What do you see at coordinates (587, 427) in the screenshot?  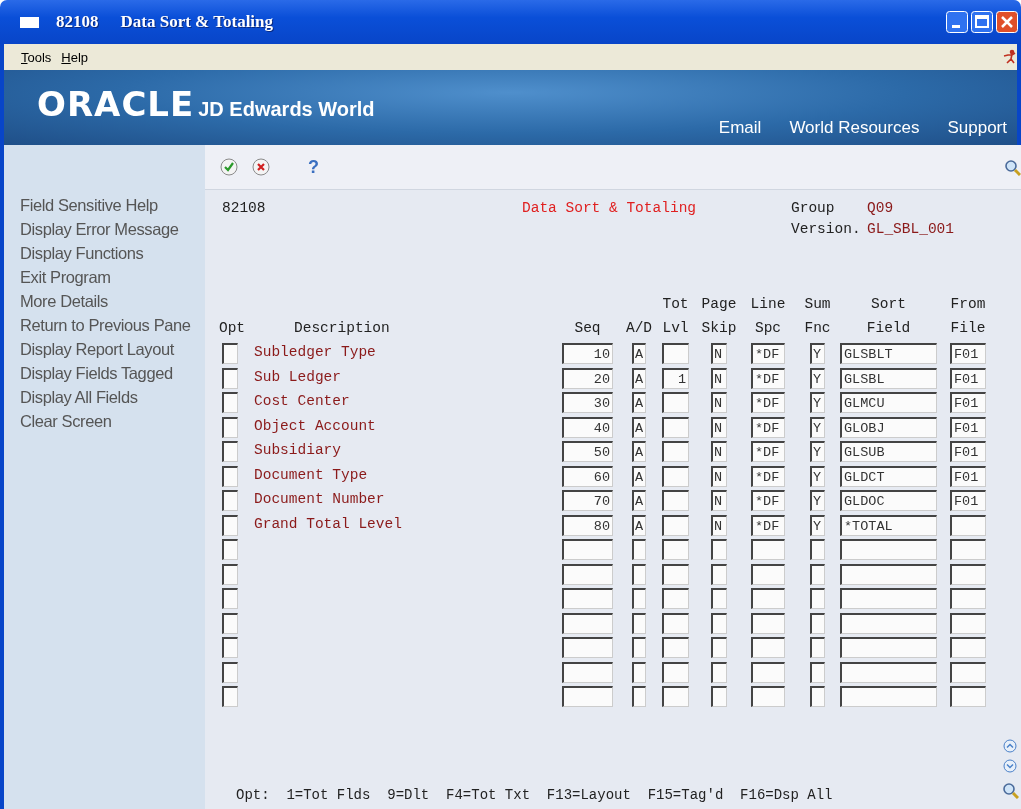 I see `sequence-field: 40` at bounding box center [587, 427].